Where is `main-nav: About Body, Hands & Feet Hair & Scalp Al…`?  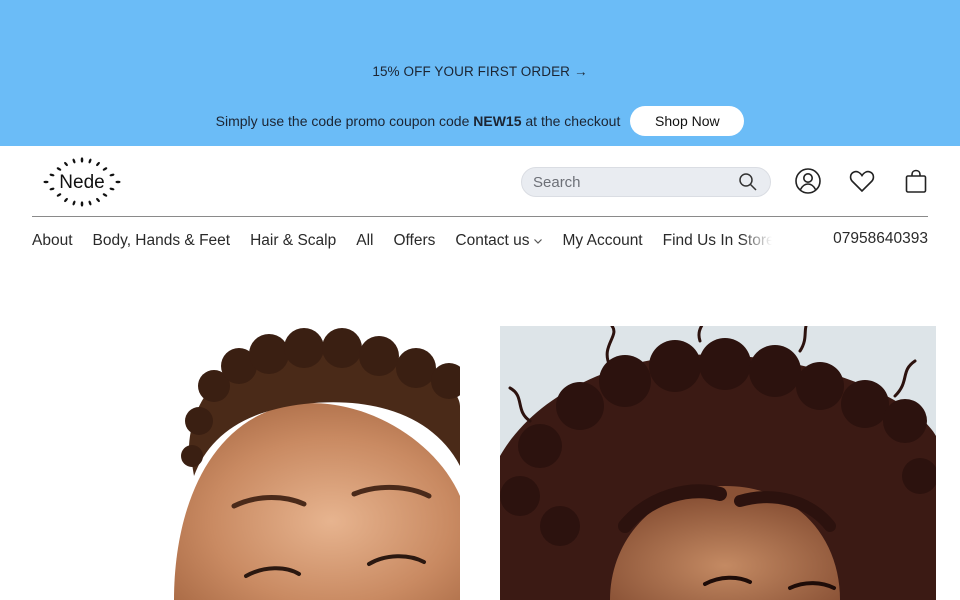
main-nav: About Body, Hands & Feet Hair & Scalp Al… is located at coordinates (402, 241).